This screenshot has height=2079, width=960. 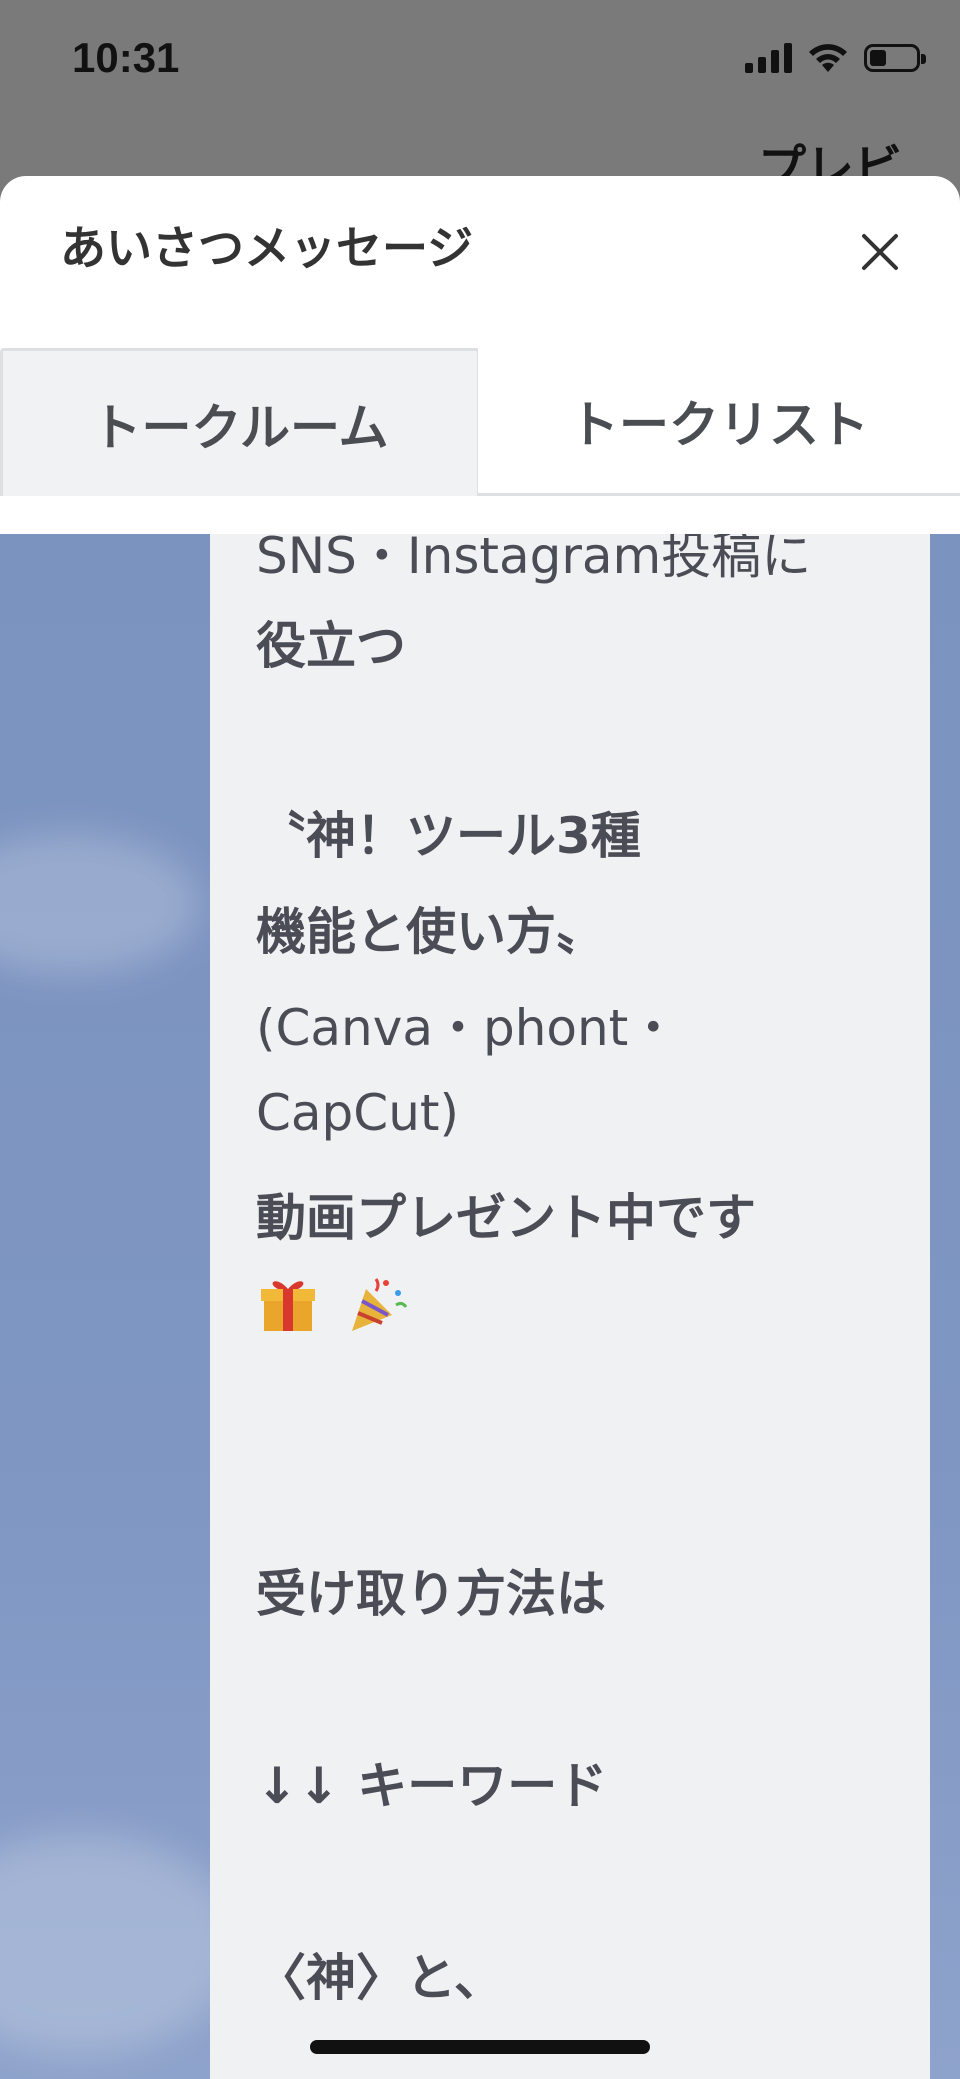 What do you see at coordinates (431, 932) in the screenshot?
I see `message-line: 機能と使い方〟` at bounding box center [431, 932].